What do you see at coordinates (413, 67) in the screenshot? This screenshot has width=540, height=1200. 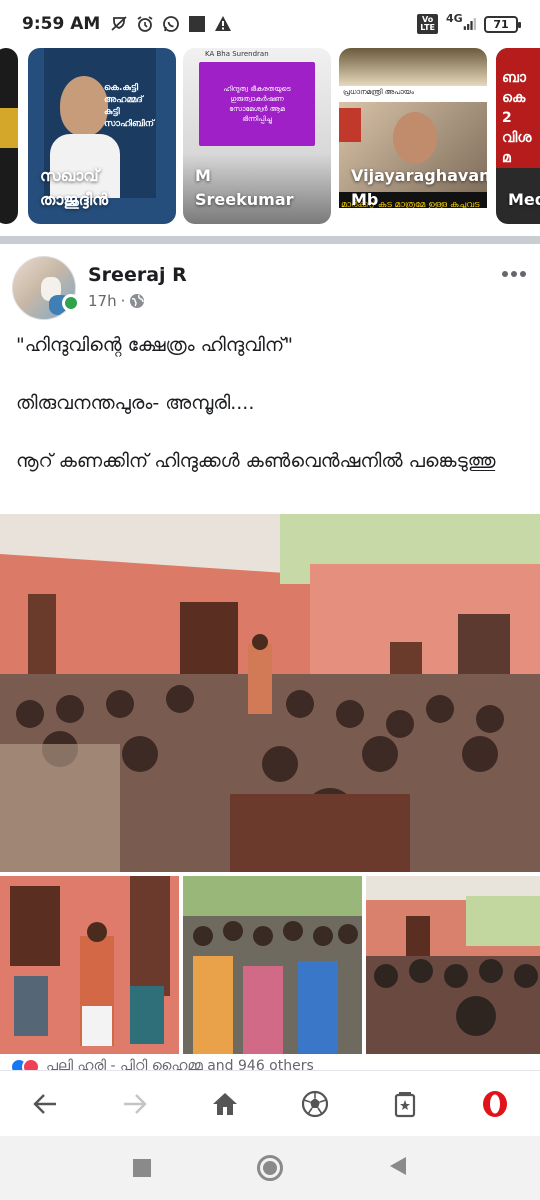 I see `story-food-image` at bounding box center [413, 67].